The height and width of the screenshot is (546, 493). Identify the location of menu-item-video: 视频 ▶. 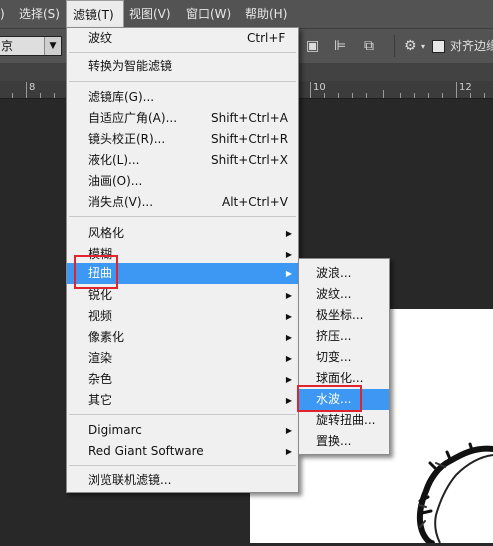
(182, 316).